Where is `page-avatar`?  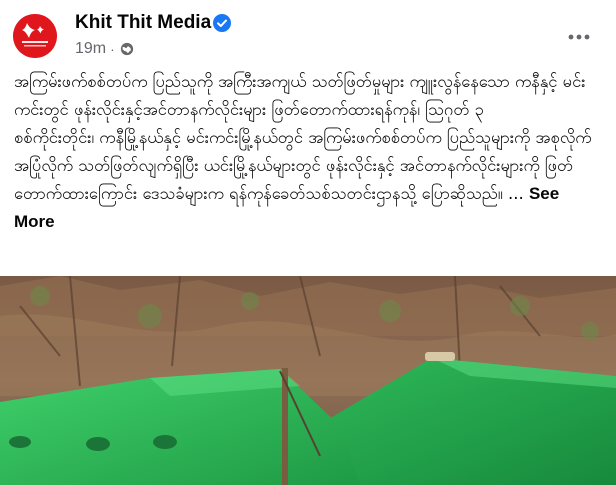
page-avatar is located at coordinates (35, 36).